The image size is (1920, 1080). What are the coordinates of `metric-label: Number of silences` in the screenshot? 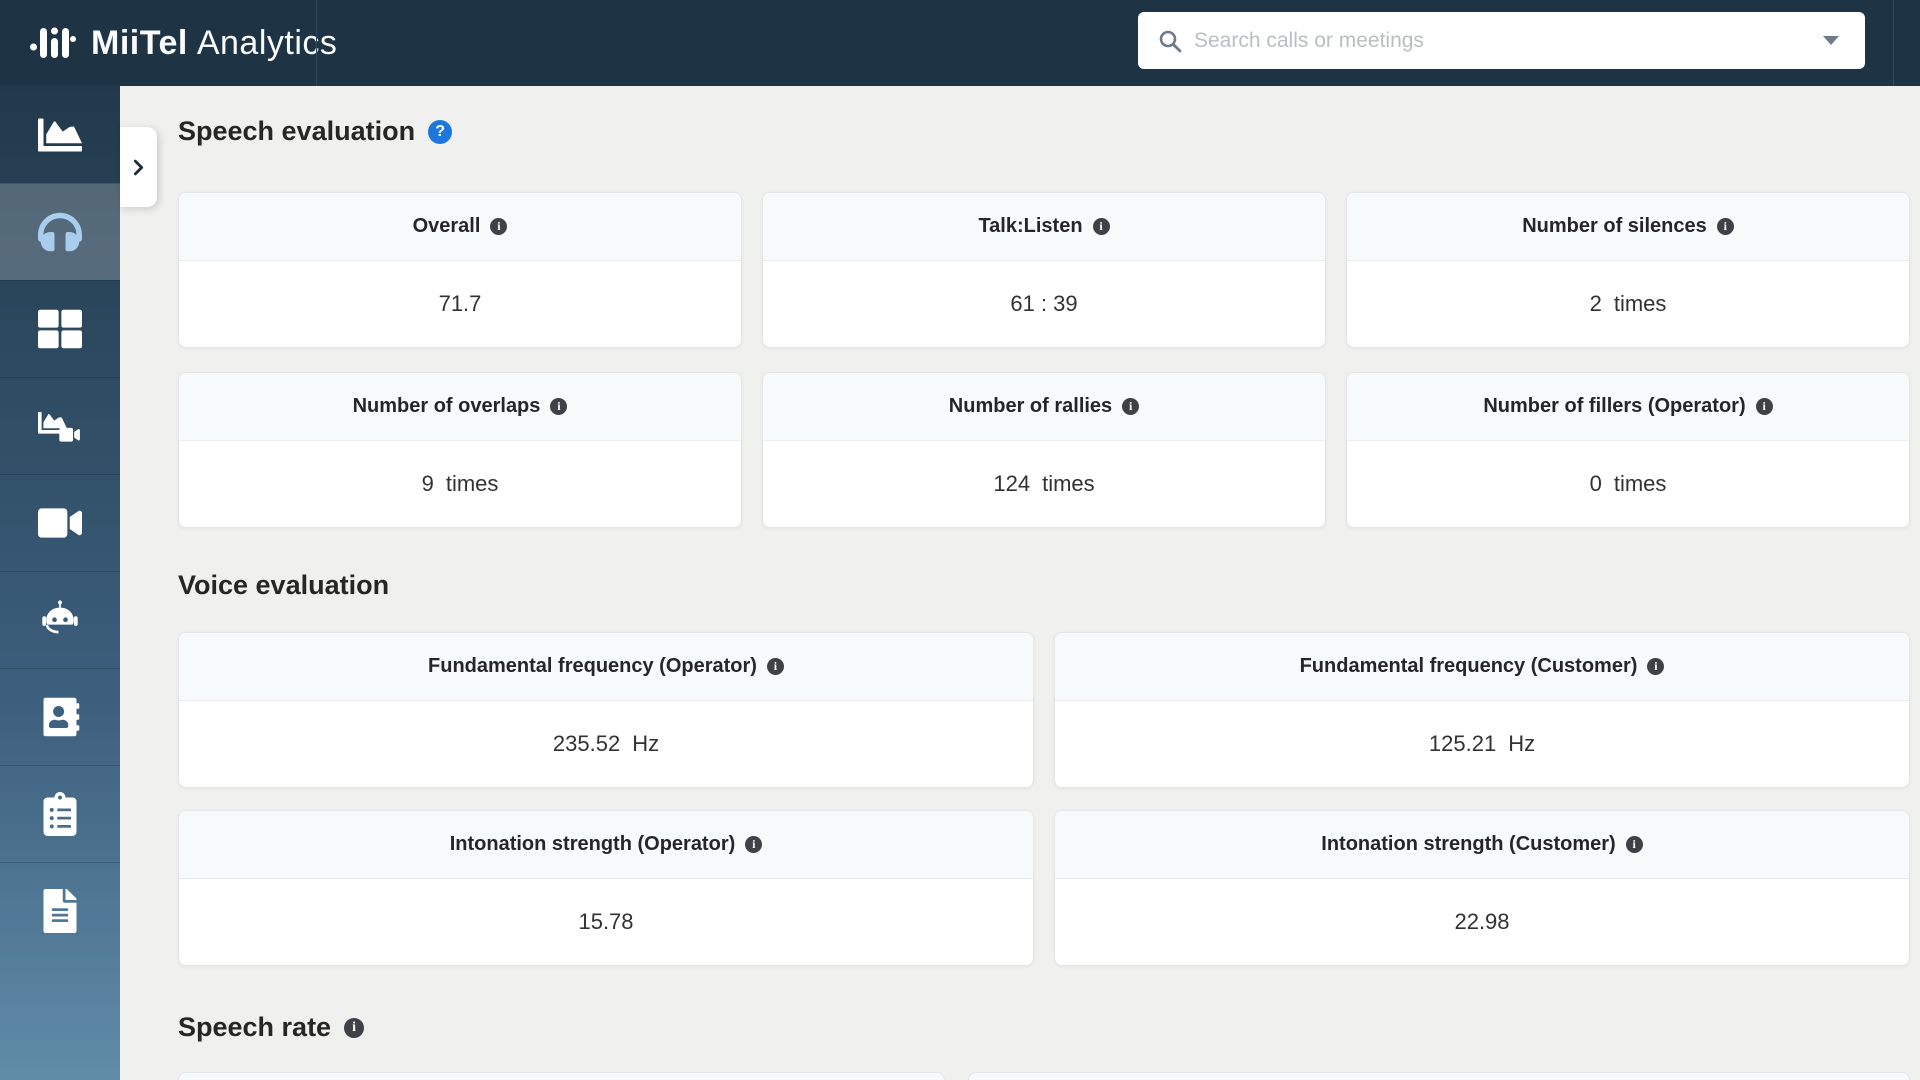 It's located at (1614, 226).